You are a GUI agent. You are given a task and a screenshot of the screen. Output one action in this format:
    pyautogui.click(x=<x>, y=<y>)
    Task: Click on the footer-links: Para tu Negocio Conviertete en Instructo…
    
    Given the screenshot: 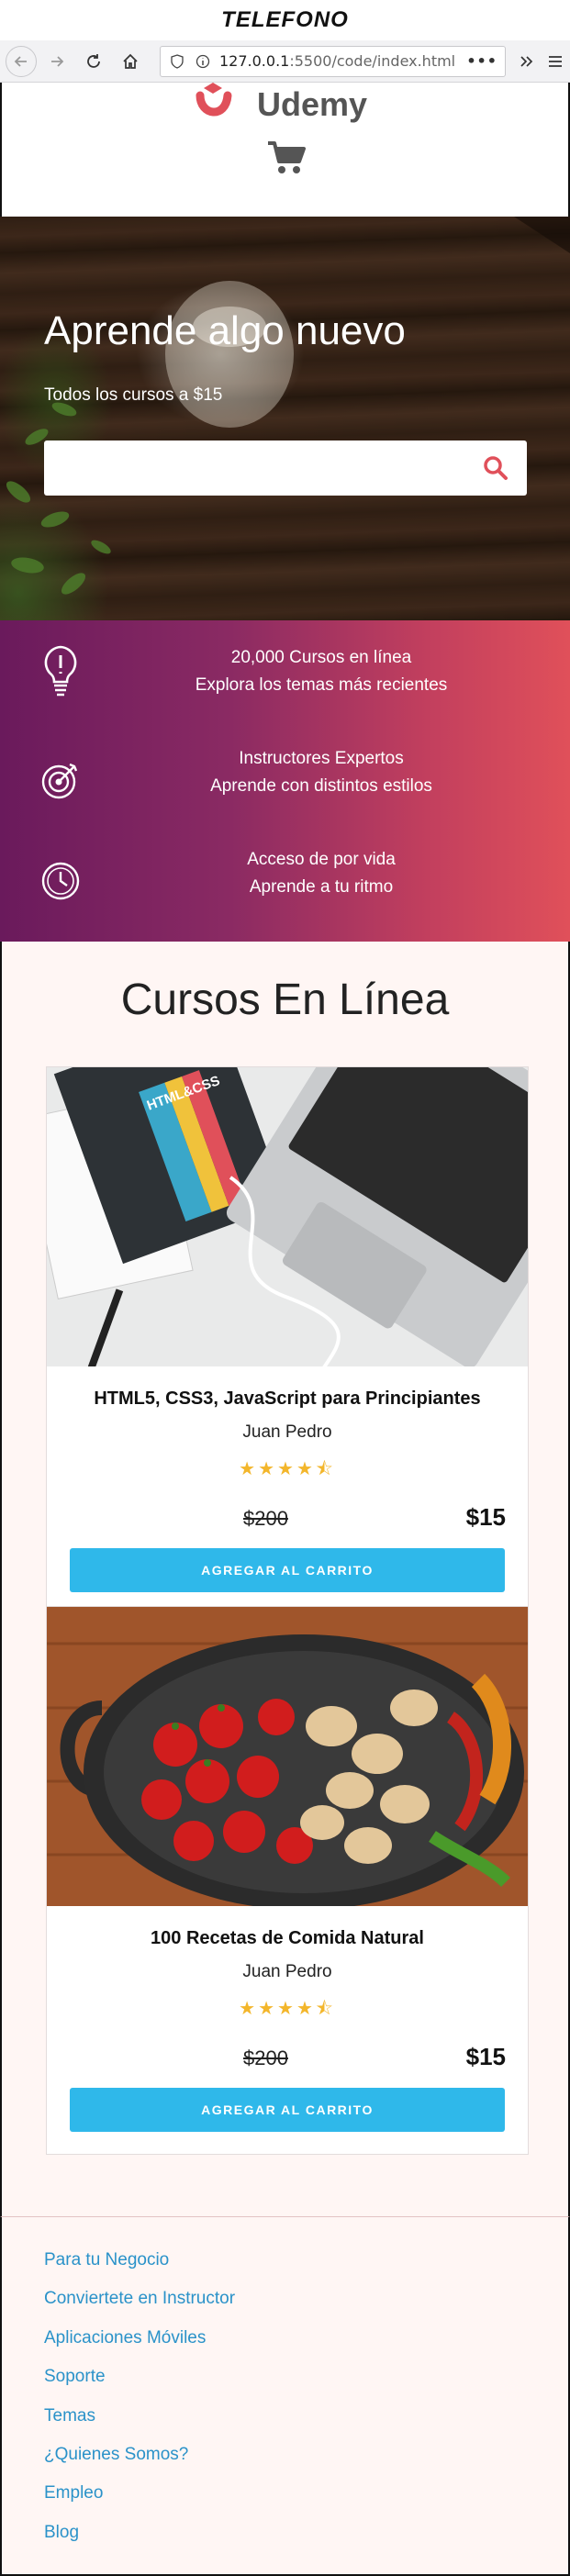 What is the action you would take?
    pyautogui.click(x=139, y=2405)
    